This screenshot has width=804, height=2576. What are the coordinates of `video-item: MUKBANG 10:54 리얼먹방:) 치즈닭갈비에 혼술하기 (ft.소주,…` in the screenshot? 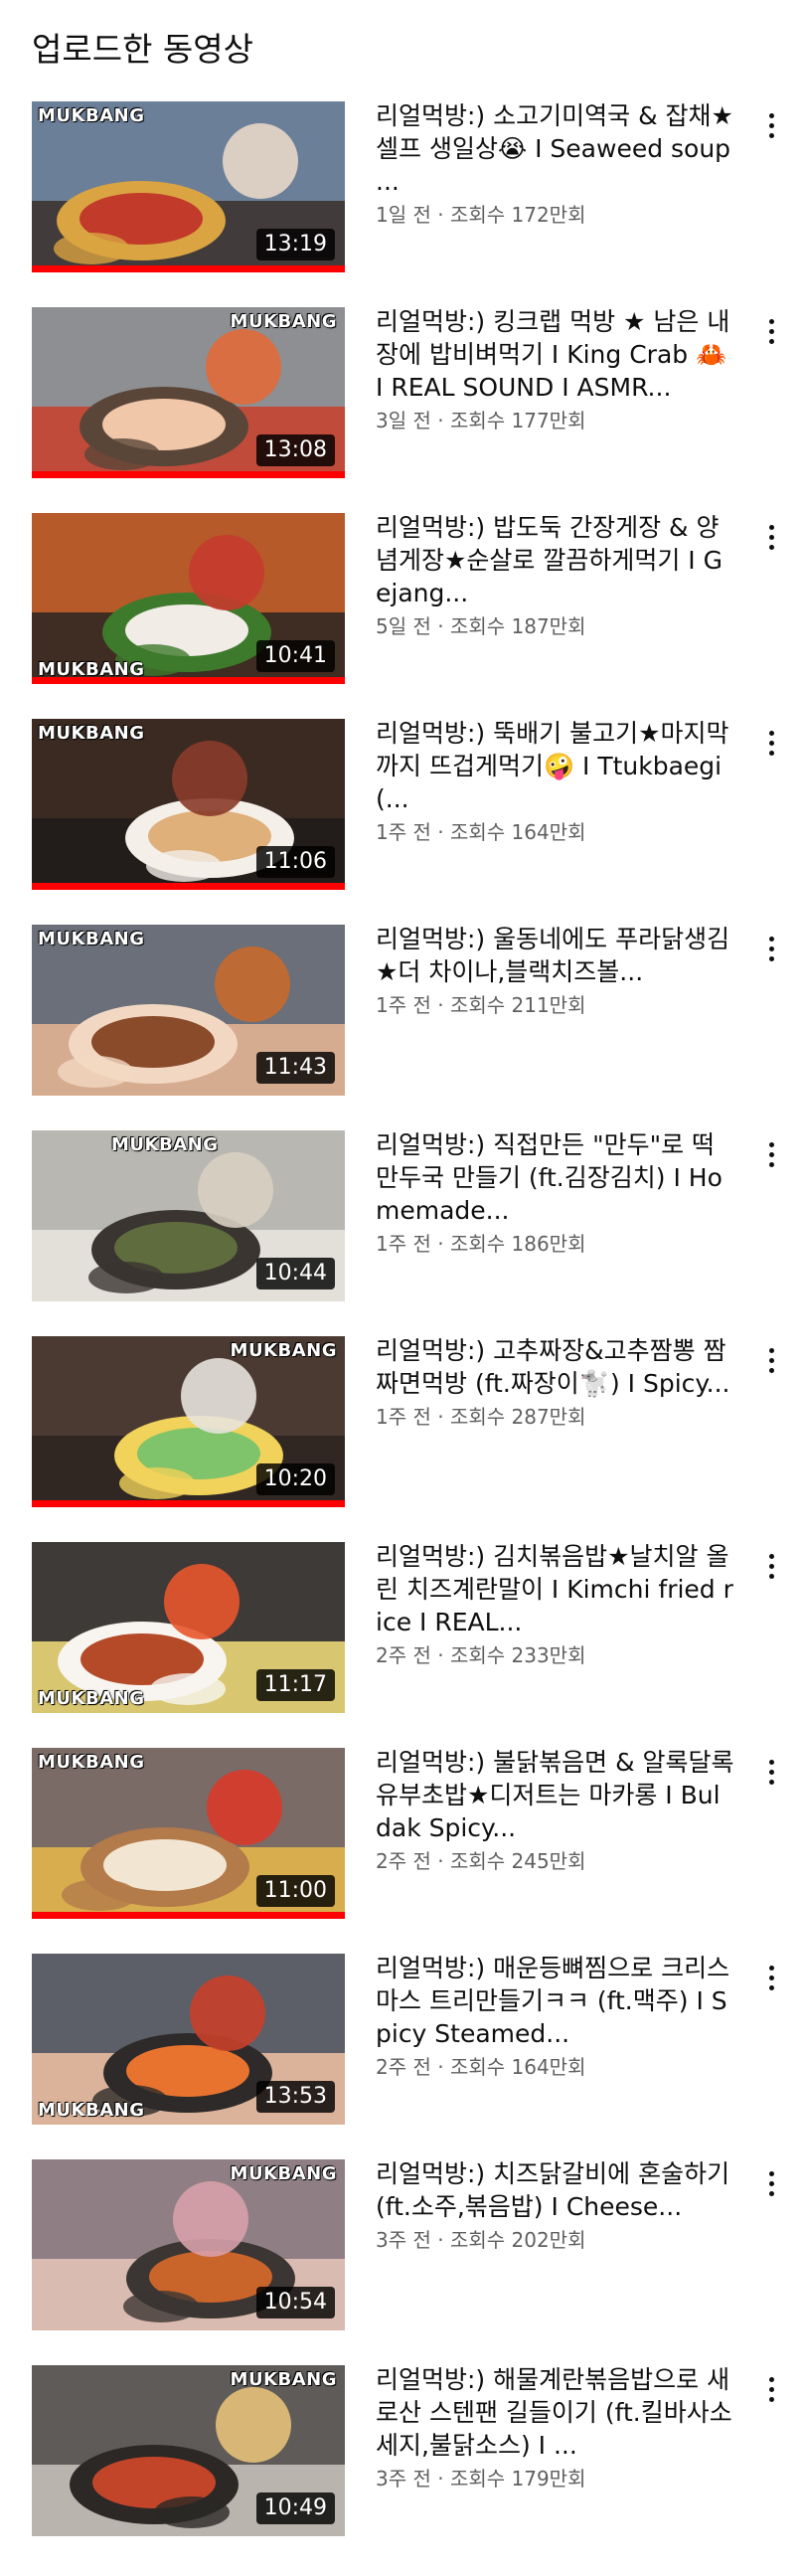 It's located at (402, 2262).